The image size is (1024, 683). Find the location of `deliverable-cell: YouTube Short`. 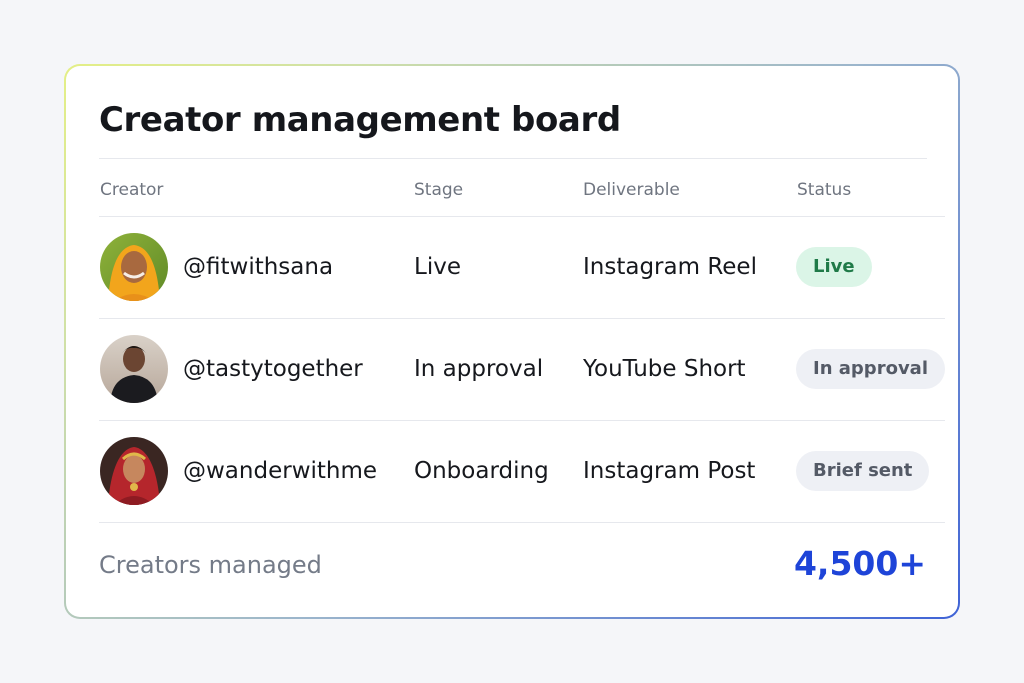

deliverable-cell: YouTube Short is located at coordinates (664, 369).